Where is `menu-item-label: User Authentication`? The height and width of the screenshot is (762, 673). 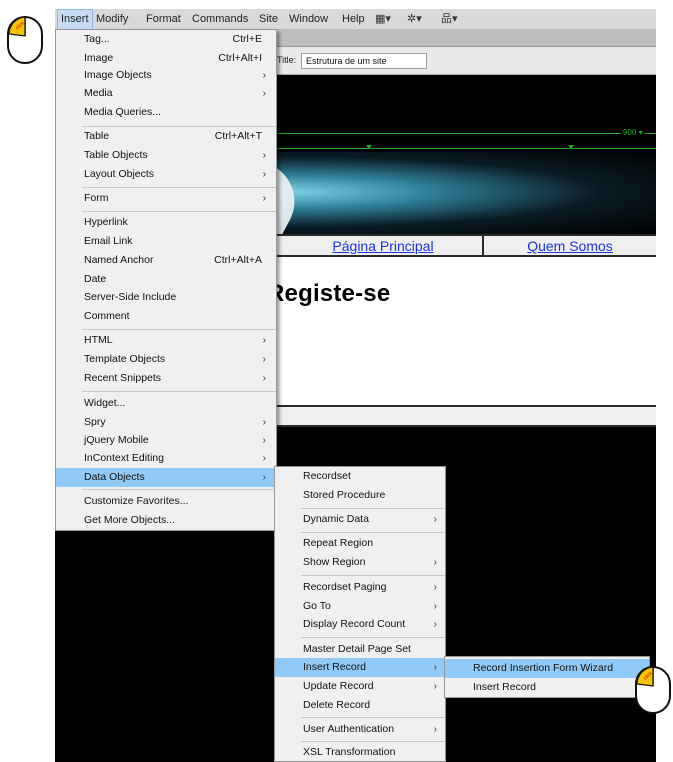 menu-item-label: User Authentication is located at coordinates (349, 729).